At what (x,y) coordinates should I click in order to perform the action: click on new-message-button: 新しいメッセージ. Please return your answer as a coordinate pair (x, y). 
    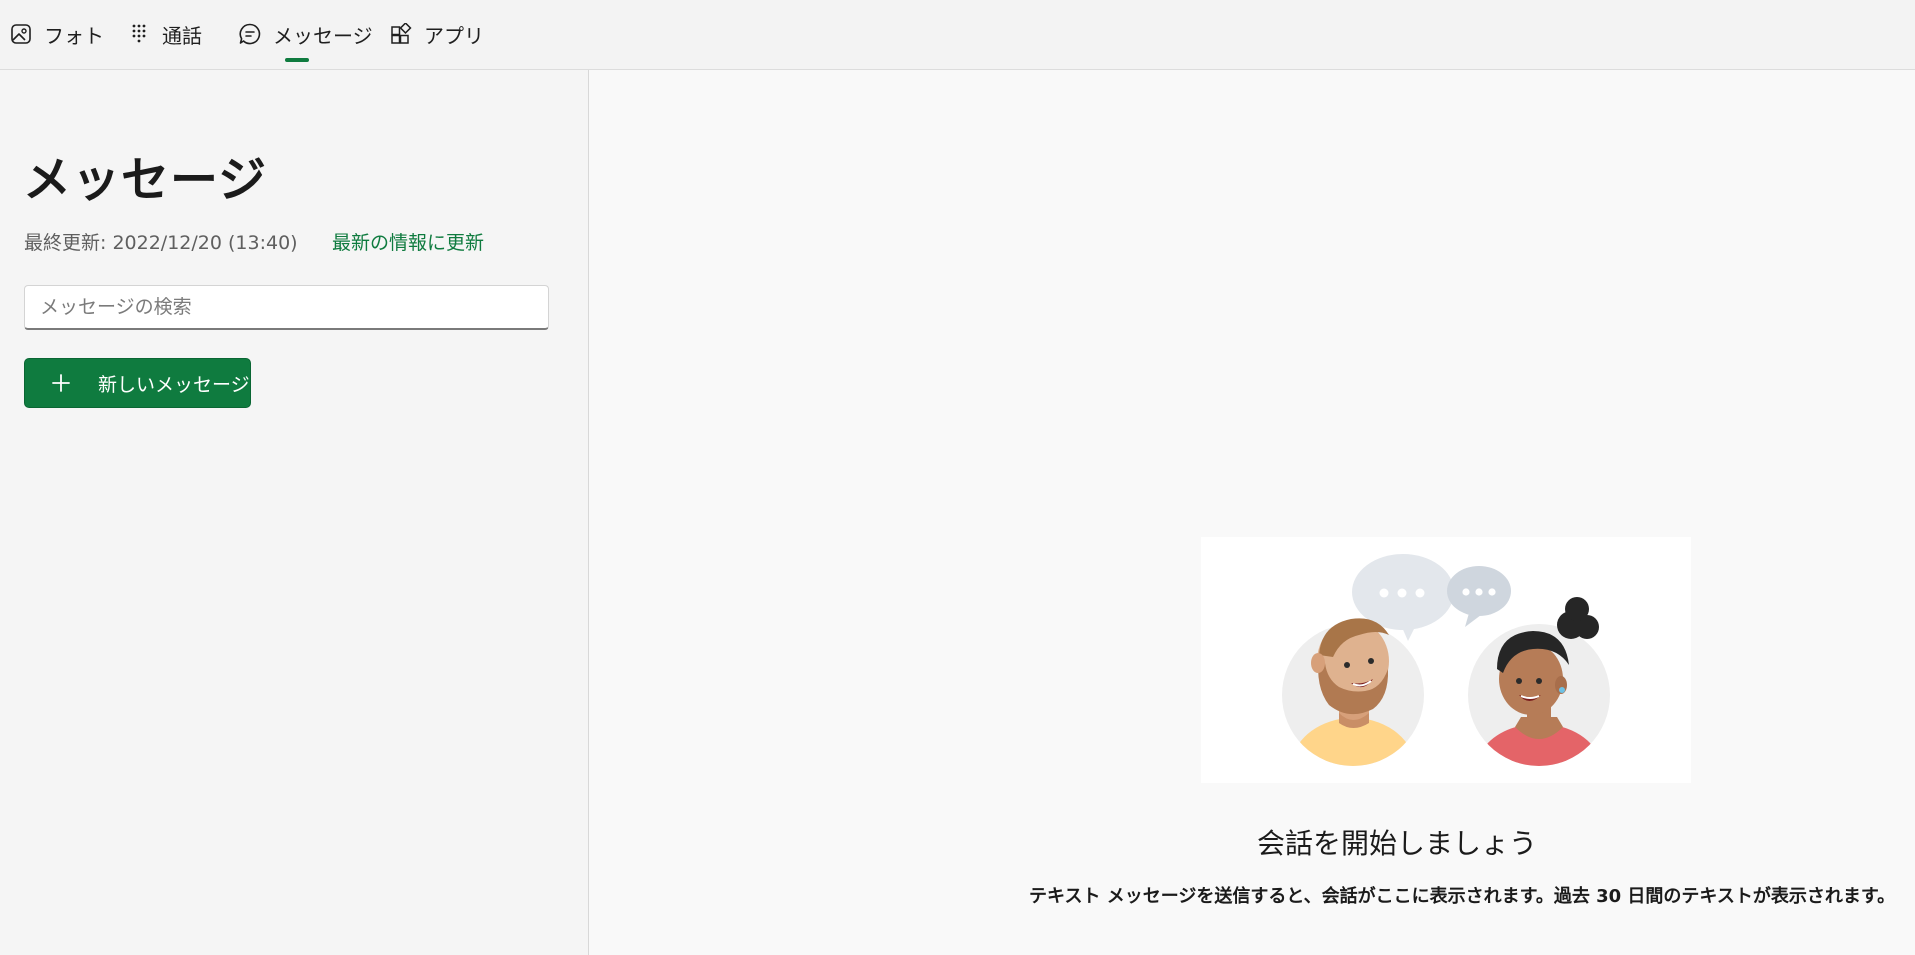
    Looking at the image, I should click on (137, 383).